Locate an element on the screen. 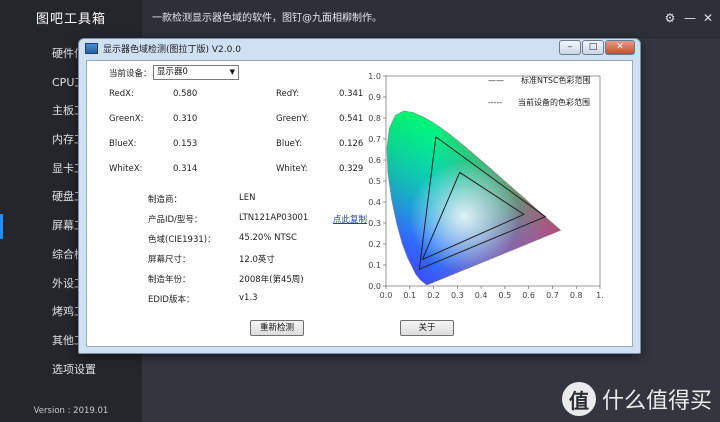 The width and height of the screenshot is (720, 422). watermark-badge: 值 is located at coordinates (578, 399).